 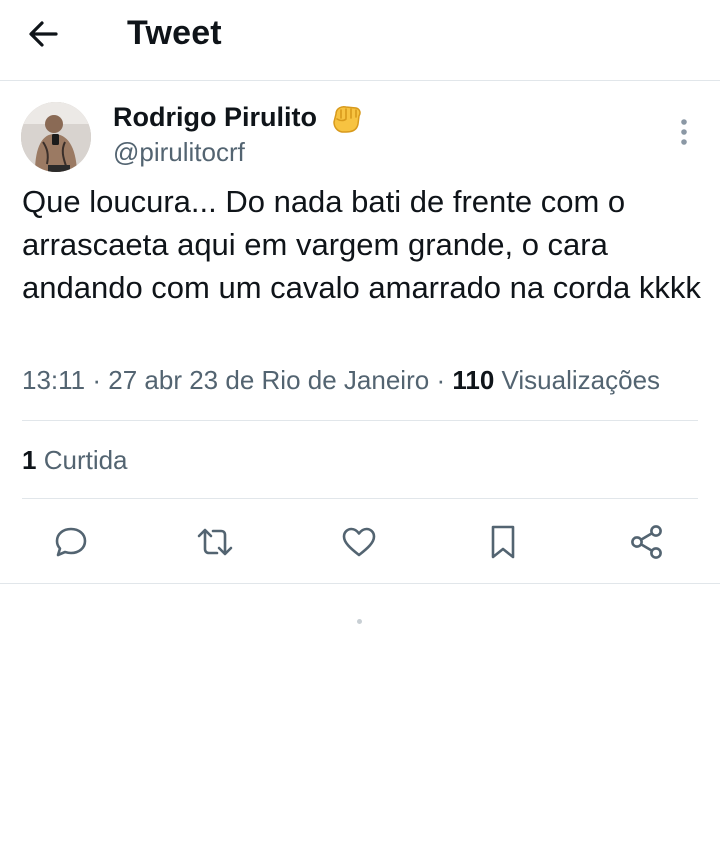 I want to click on loading-dot, so click(x=359, y=621).